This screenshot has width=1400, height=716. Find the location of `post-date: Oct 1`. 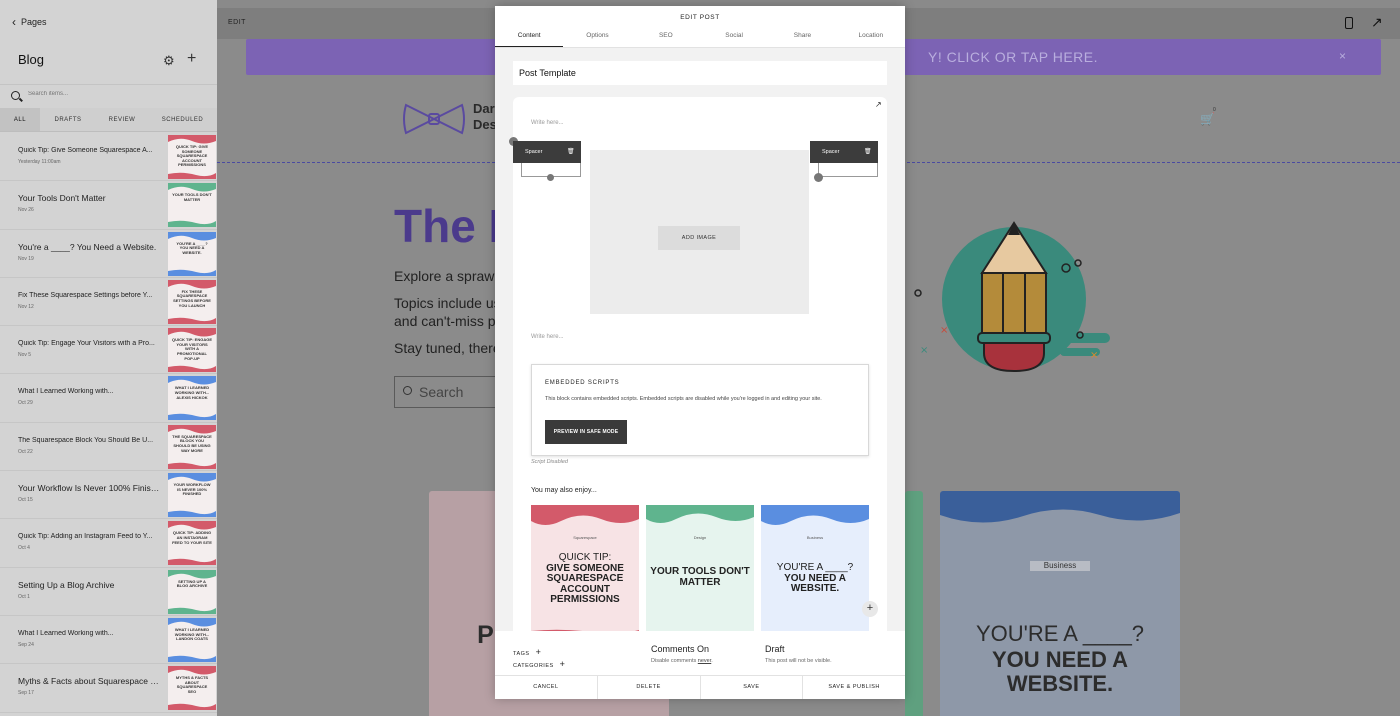

post-date: Oct 1 is located at coordinates (24, 596).